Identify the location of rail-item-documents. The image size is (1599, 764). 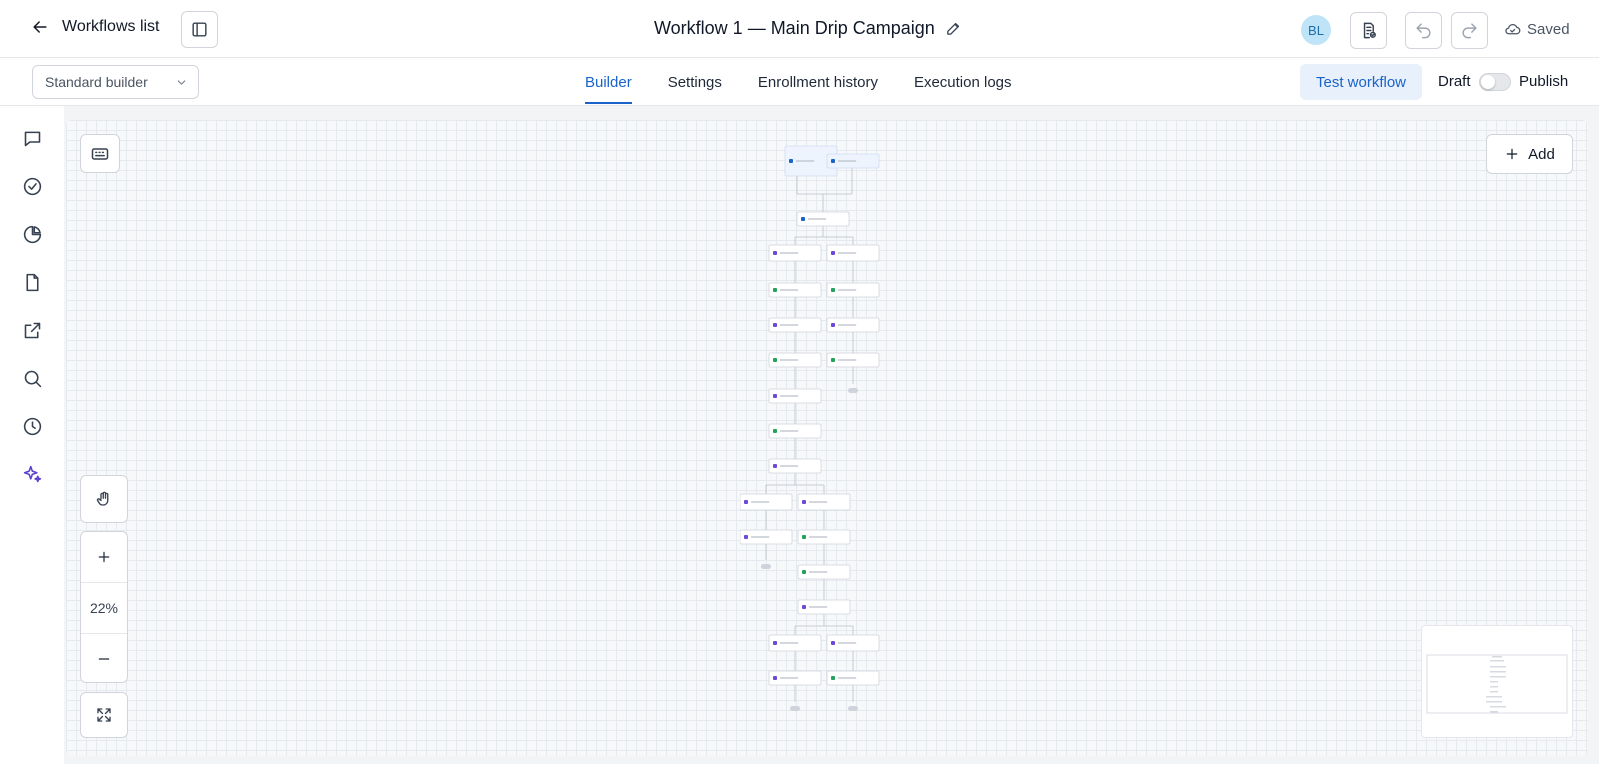
(32, 282).